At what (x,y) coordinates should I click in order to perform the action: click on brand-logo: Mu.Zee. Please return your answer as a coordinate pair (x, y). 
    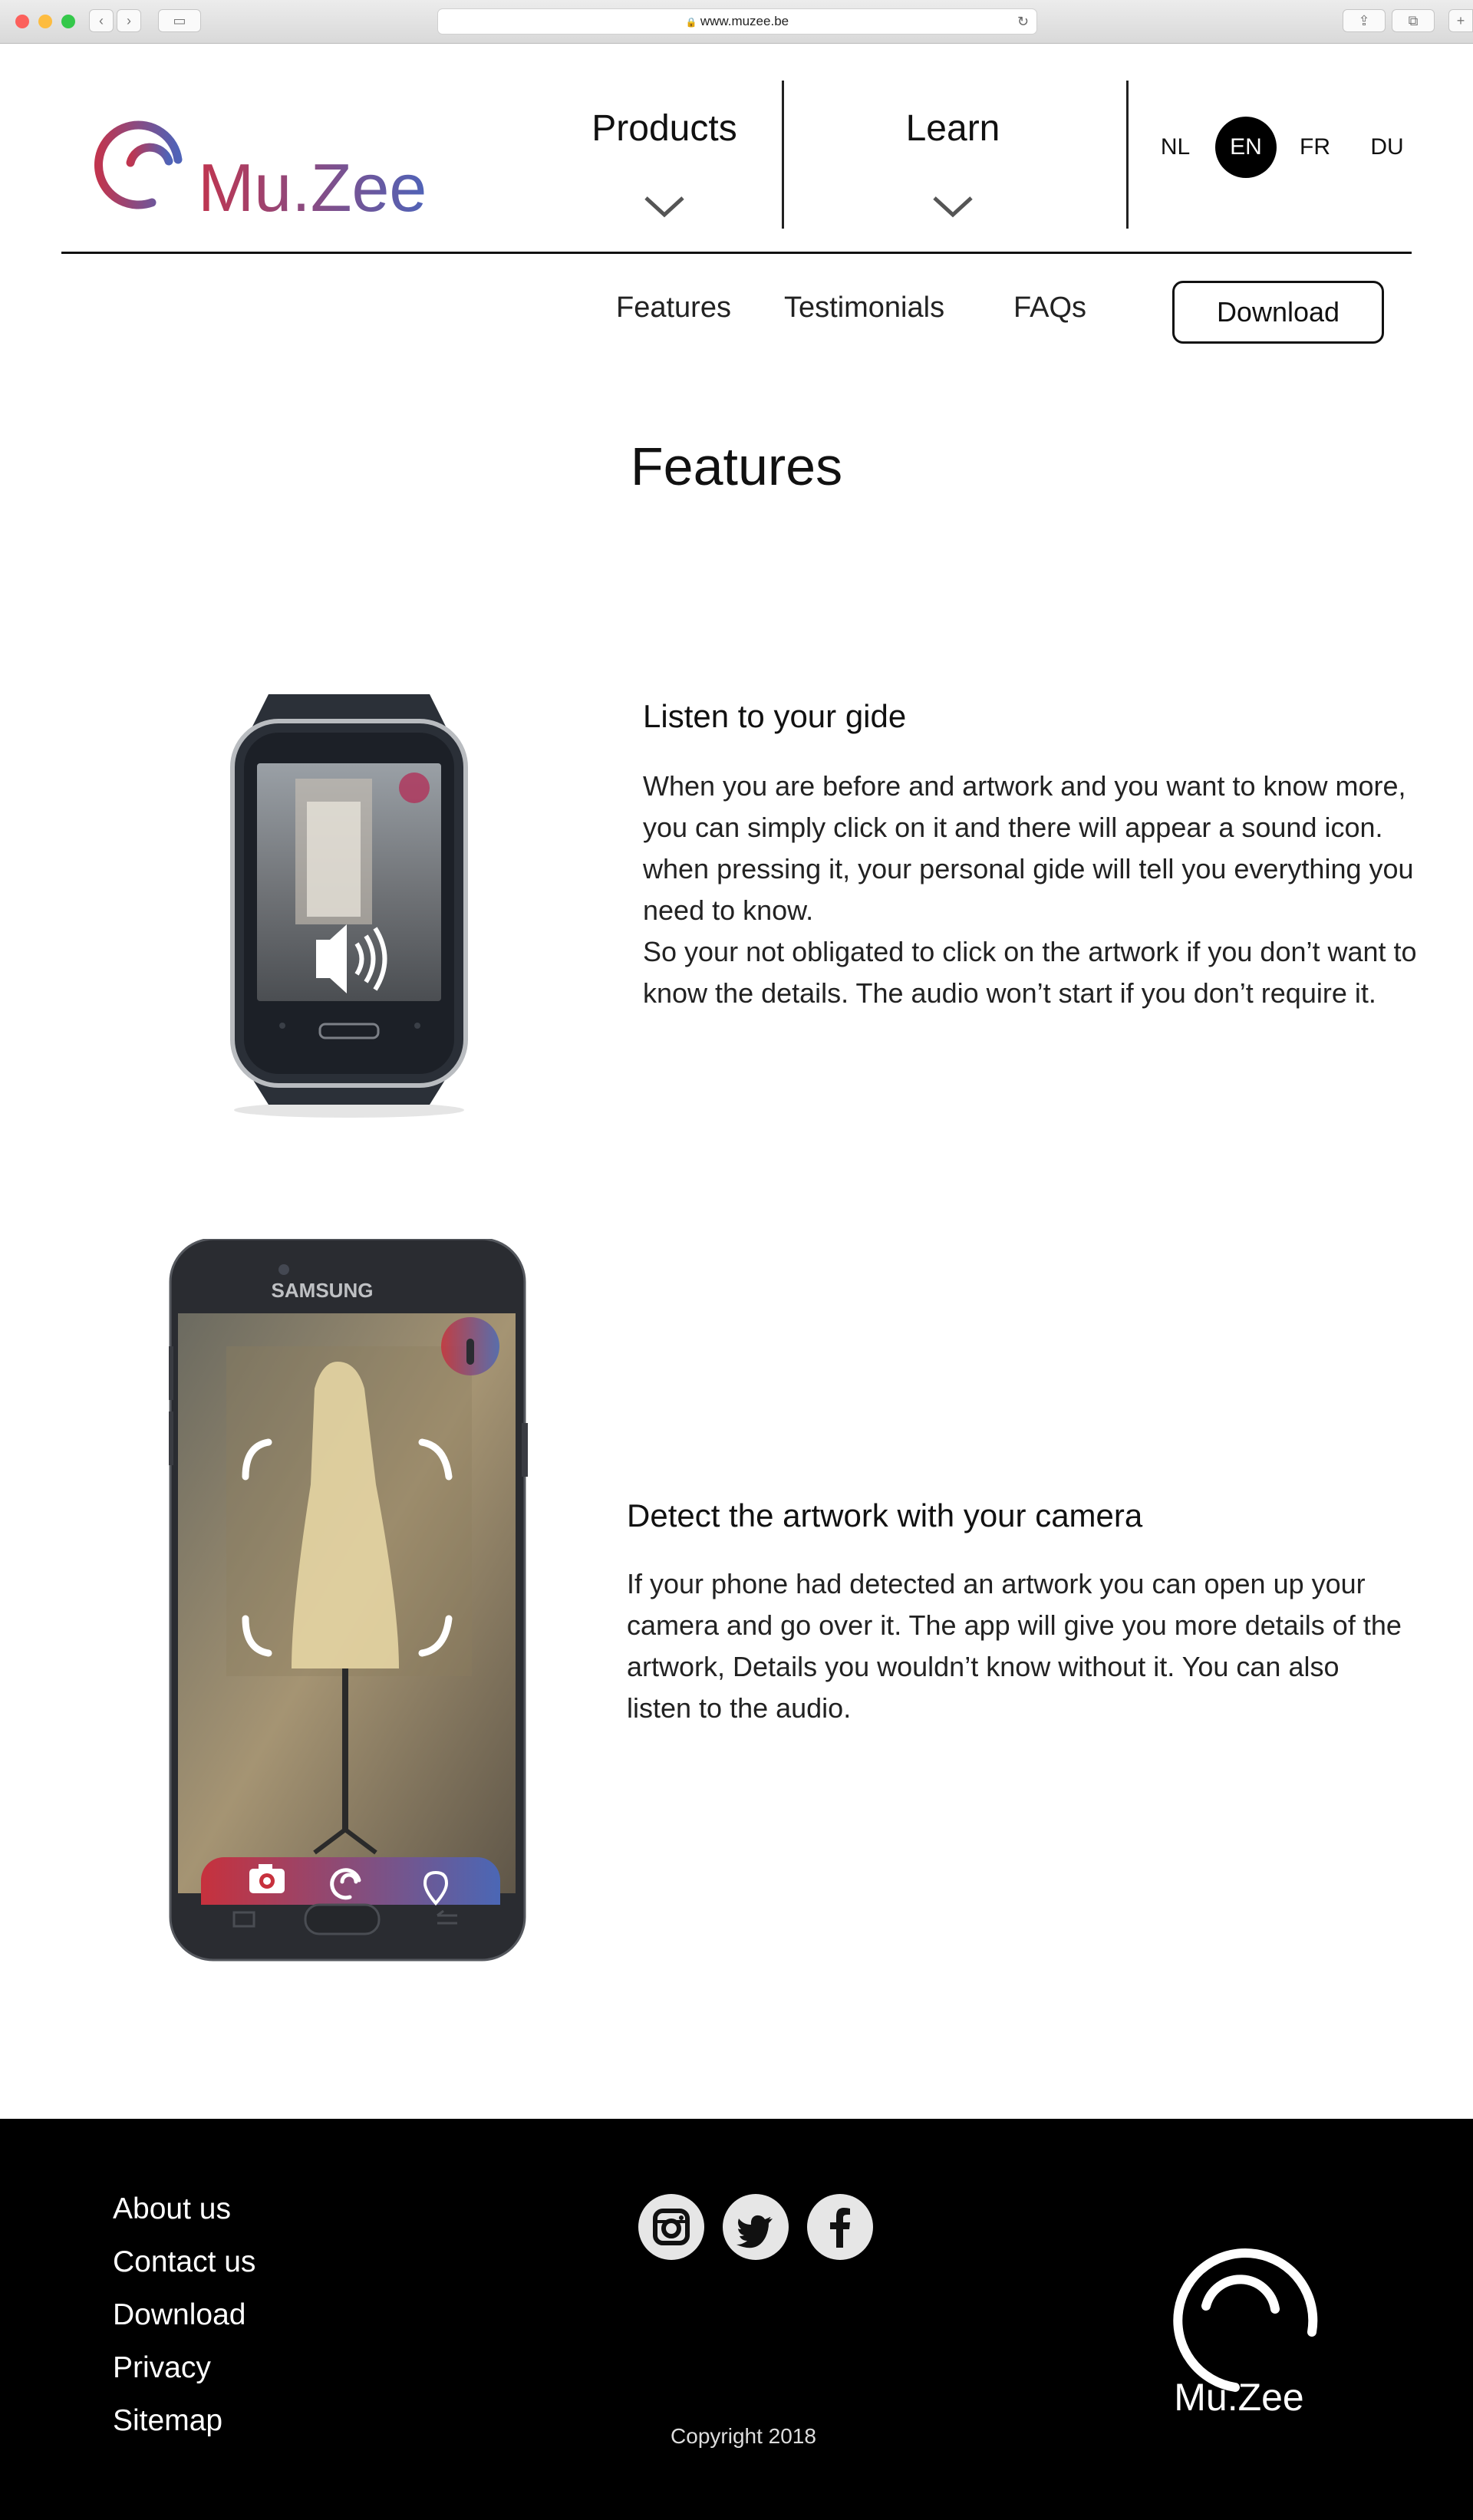
    Looking at the image, I should click on (267, 167).